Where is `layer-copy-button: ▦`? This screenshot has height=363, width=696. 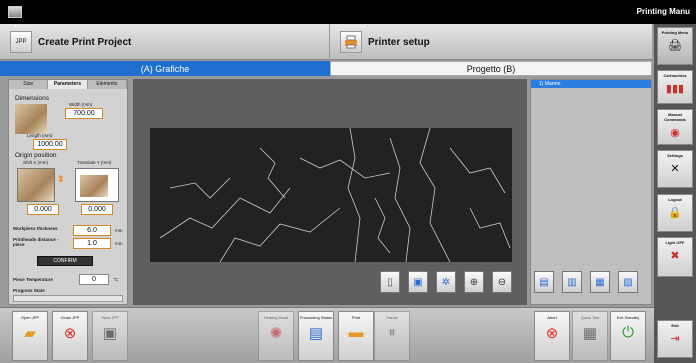
layer-copy-button: ▦ is located at coordinates (600, 282).